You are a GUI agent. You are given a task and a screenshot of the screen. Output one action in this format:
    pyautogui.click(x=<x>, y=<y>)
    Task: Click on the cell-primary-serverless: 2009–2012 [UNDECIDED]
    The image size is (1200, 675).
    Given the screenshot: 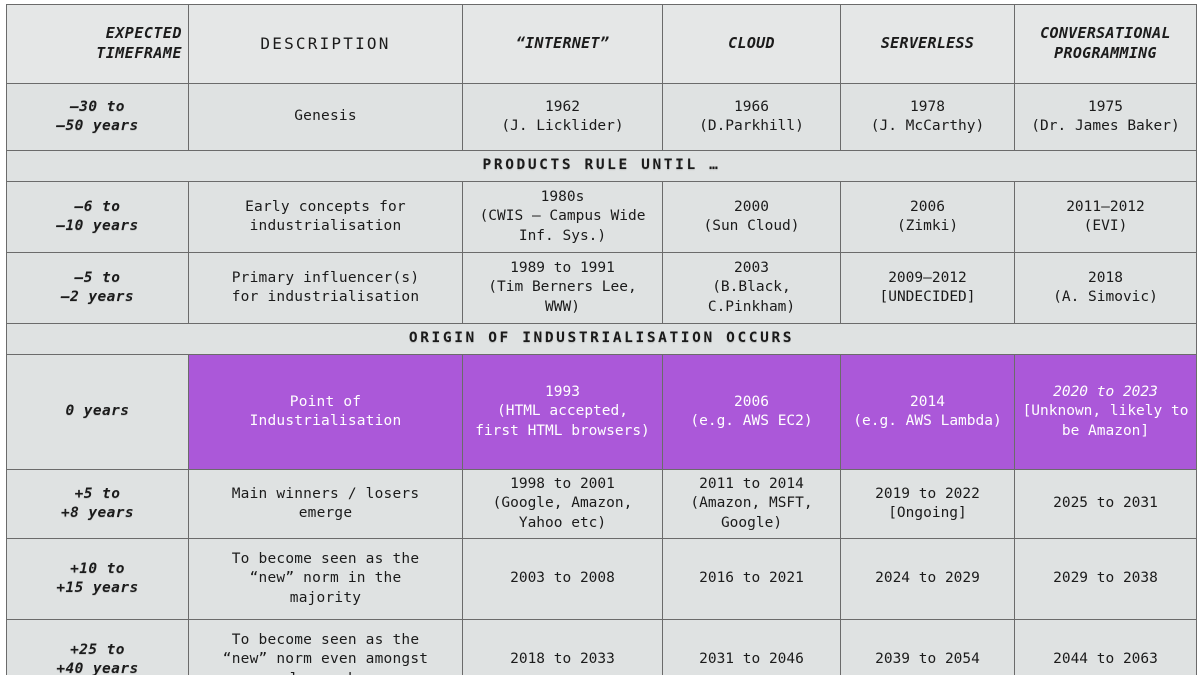 What is the action you would take?
    pyautogui.click(x=927, y=288)
    